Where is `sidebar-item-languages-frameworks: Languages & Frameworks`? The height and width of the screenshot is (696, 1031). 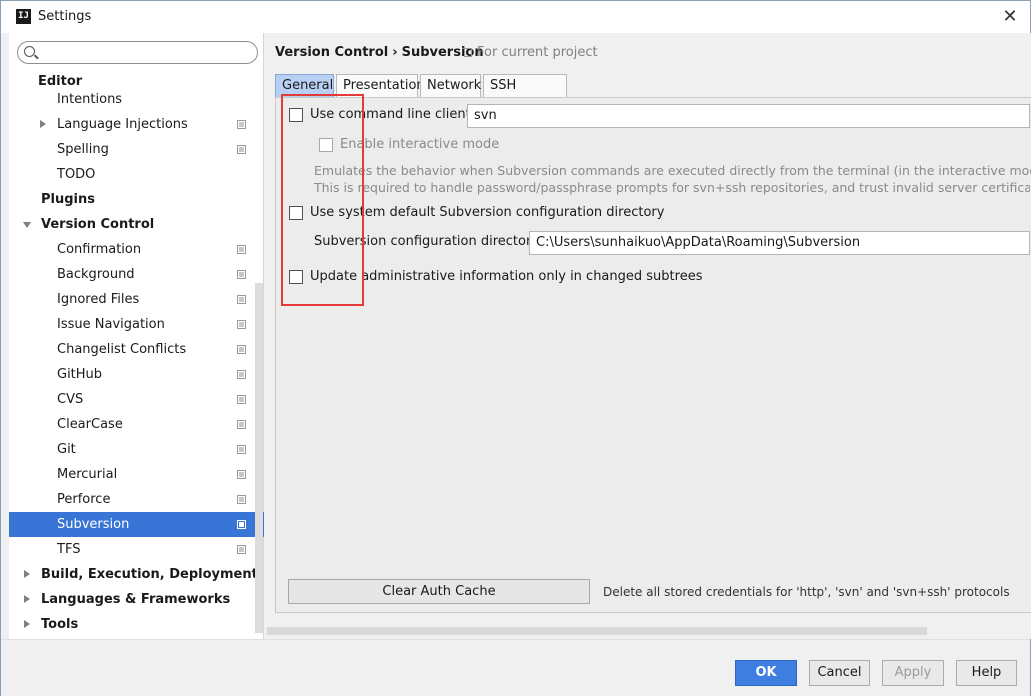 sidebar-item-languages-frameworks: Languages & Frameworks is located at coordinates (136, 599).